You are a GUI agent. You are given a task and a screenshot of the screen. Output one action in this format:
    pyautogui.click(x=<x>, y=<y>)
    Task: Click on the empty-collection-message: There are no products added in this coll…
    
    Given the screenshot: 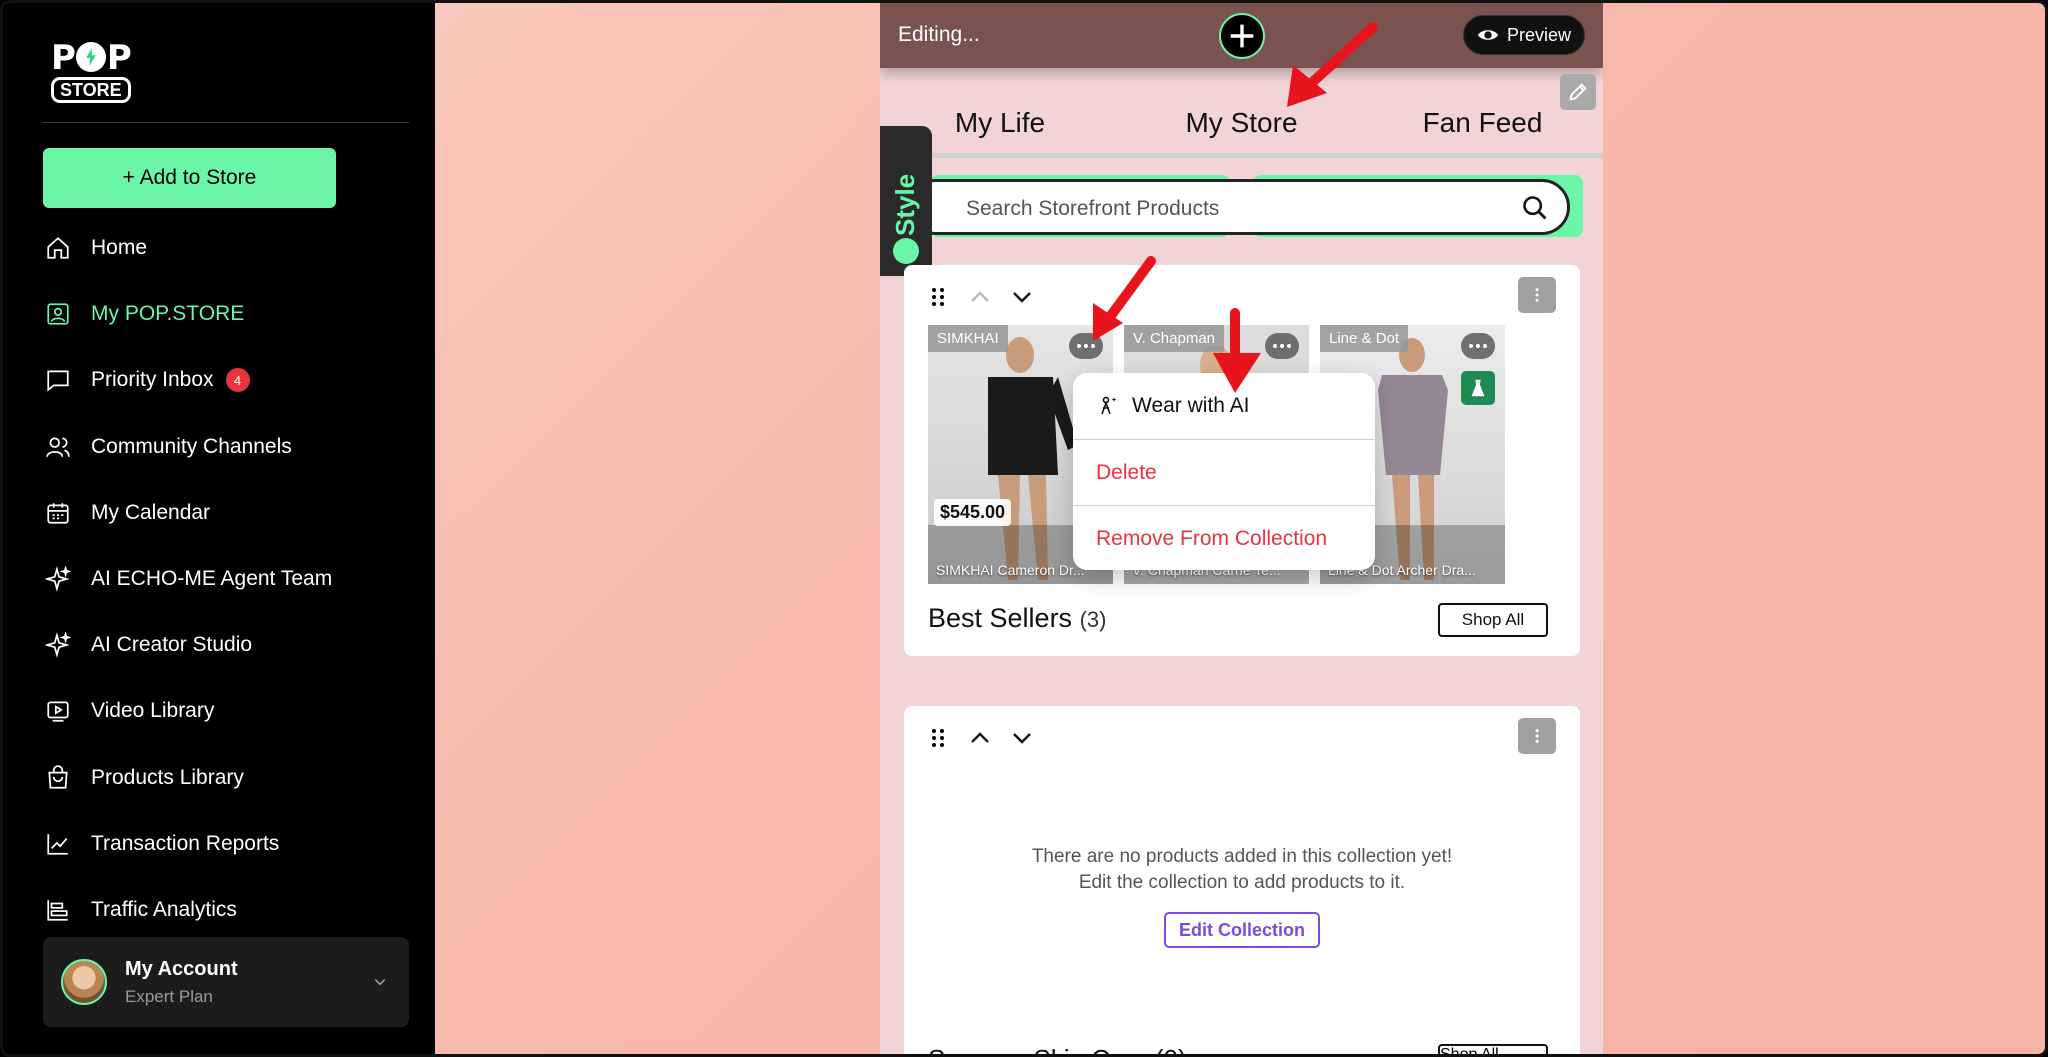 What is the action you would take?
    pyautogui.click(x=1242, y=870)
    